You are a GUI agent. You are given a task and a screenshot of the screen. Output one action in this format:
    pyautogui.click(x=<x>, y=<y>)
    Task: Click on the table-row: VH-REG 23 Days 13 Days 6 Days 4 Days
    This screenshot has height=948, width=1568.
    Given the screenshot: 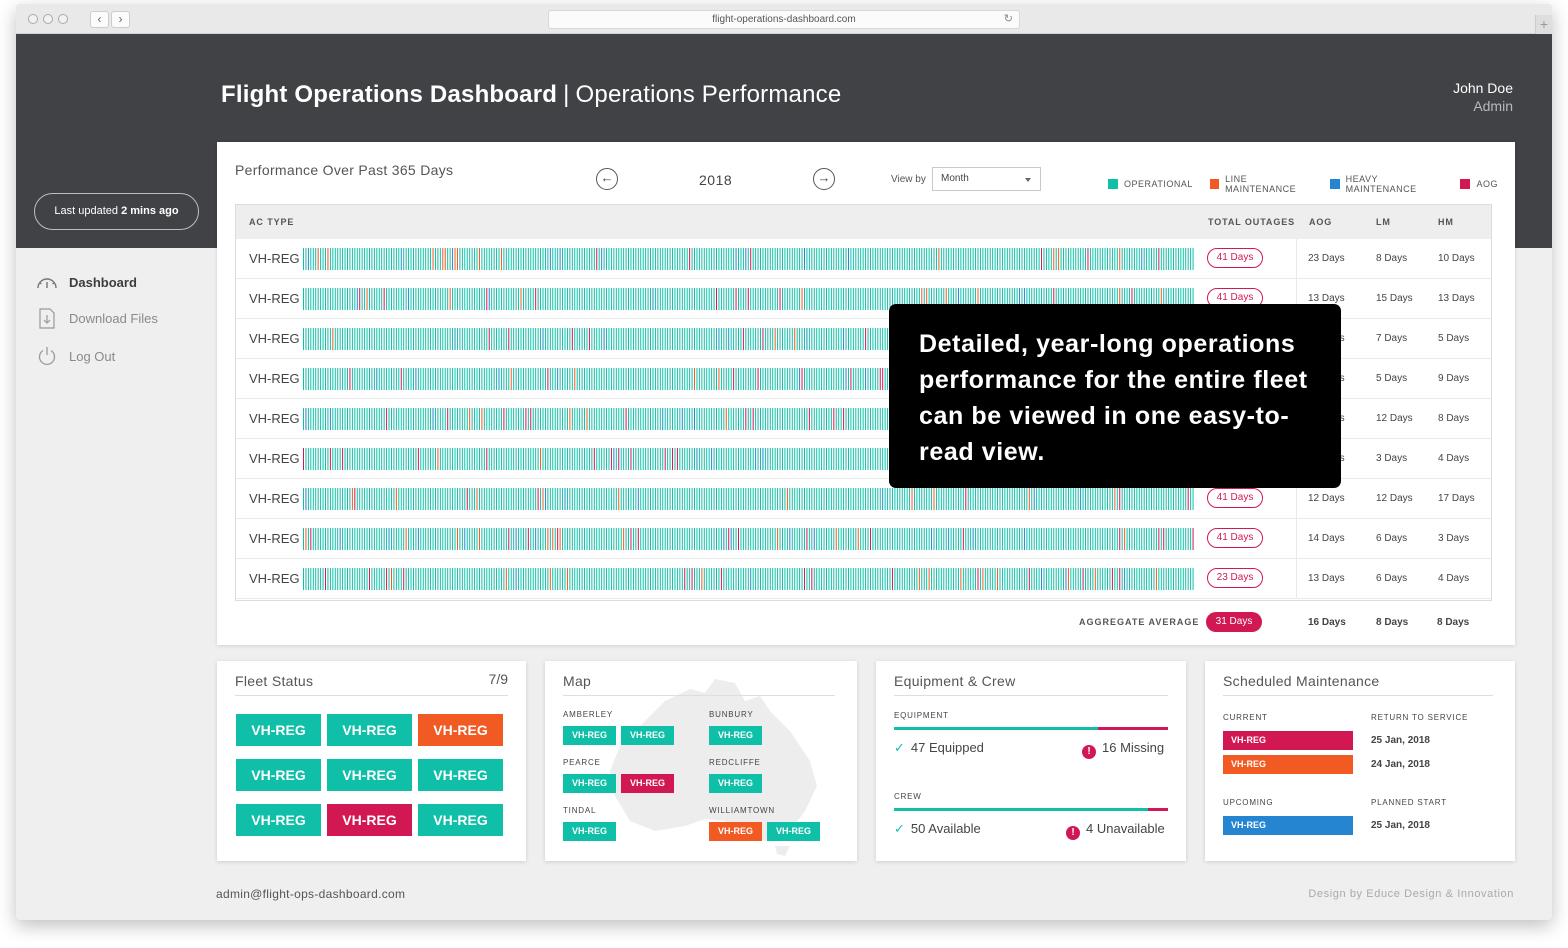 What is the action you would take?
    pyautogui.click(x=863, y=579)
    